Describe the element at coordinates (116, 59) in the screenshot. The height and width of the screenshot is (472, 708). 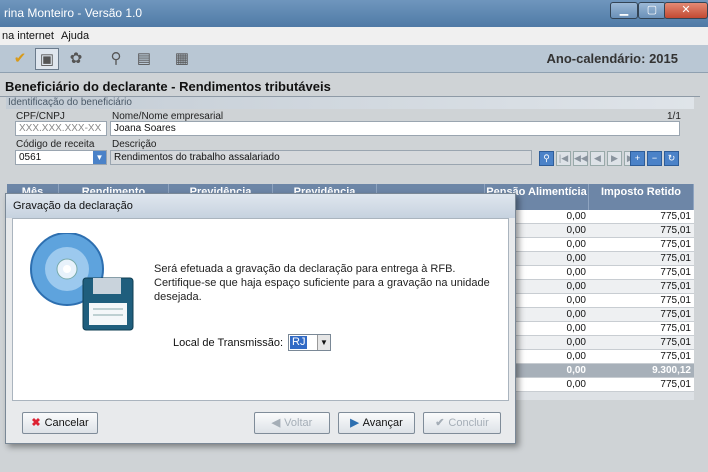
I see `inspect-icon: ⚲` at that location.